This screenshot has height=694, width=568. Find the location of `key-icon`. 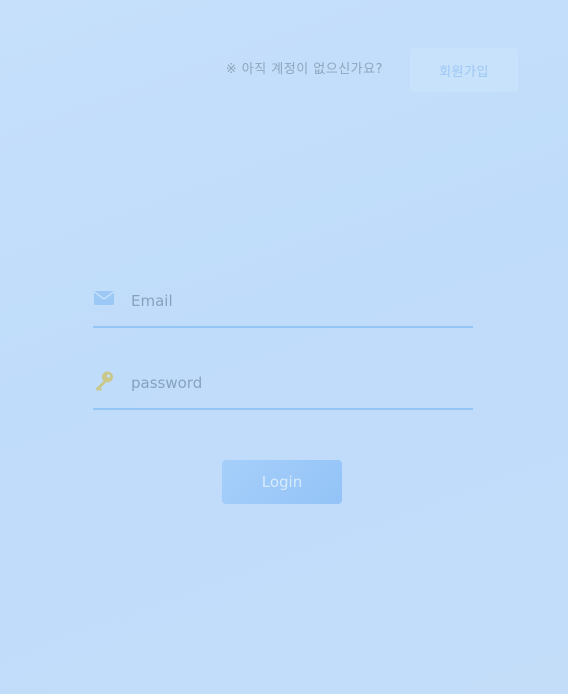

key-icon is located at coordinates (104, 381).